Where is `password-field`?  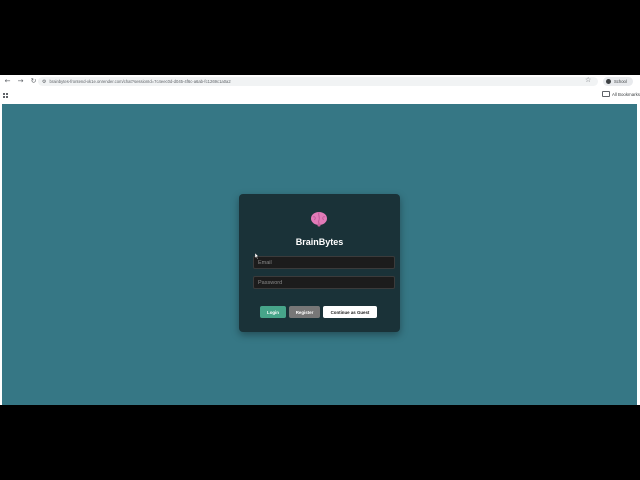
password-field is located at coordinates (324, 282).